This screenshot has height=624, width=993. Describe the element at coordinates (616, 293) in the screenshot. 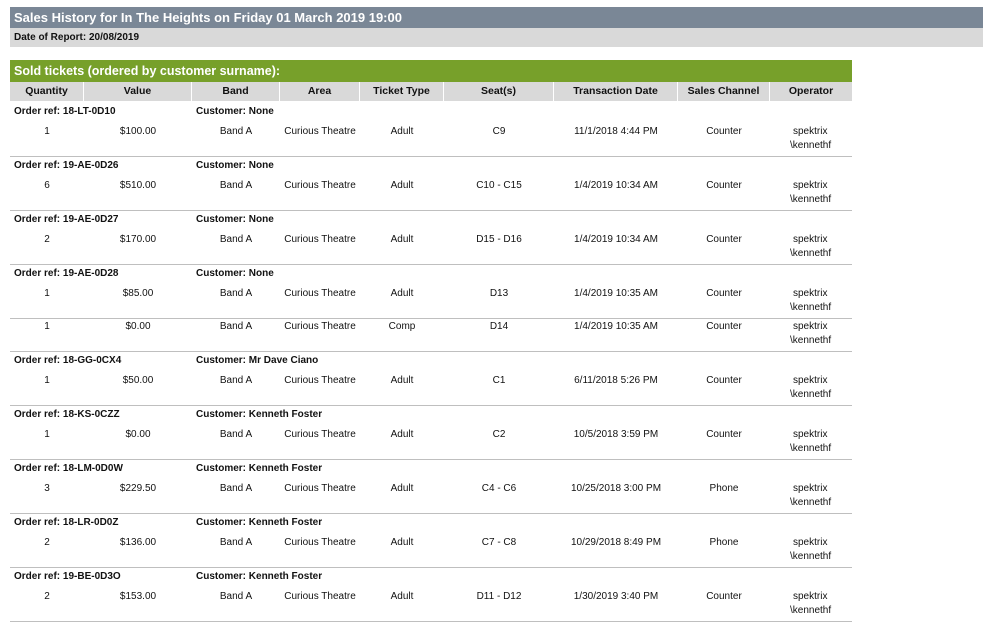

I see `cell-date: 1/4/2019 10:35 AM` at that location.